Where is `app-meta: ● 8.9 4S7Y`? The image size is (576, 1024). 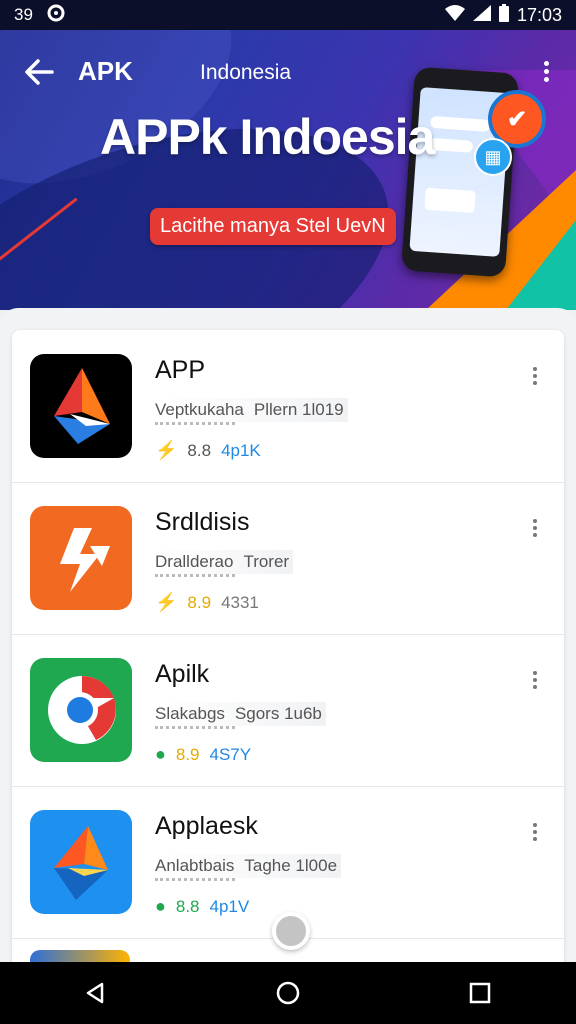
app-meta: ● 8.9 4S7Y is located at coordinates (203, 754).